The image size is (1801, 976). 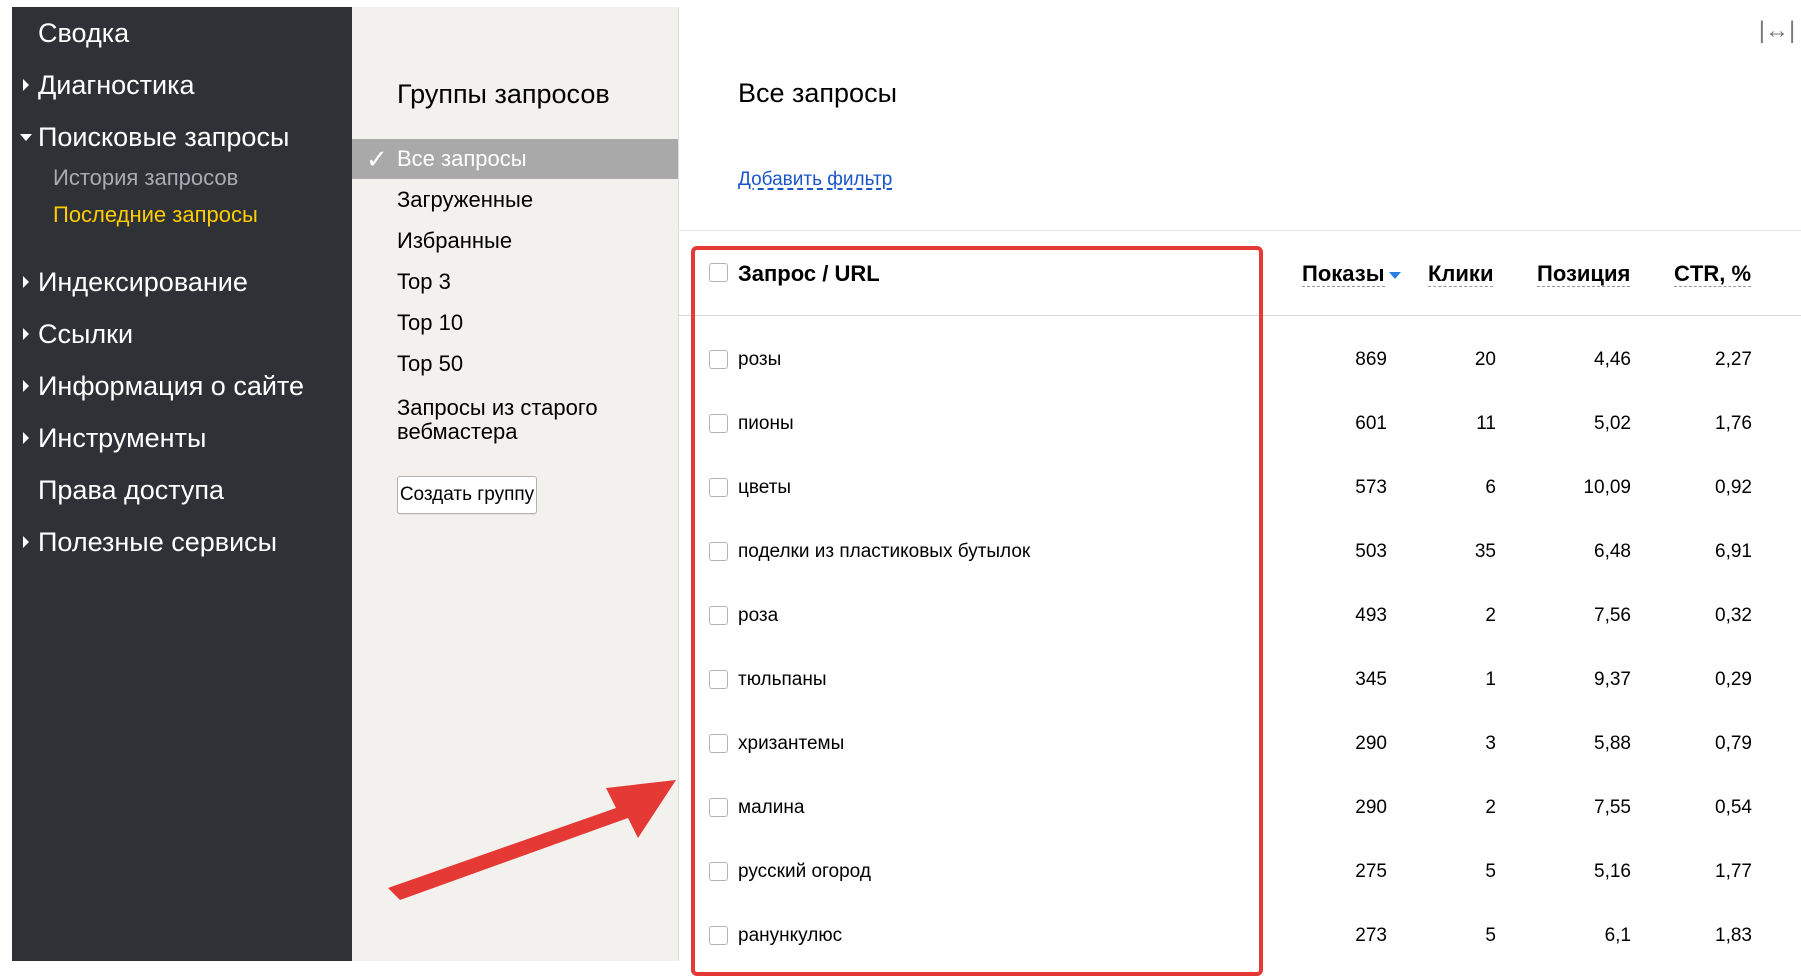 I want to click on subnav-item-query-history: История запросов, so click(x=145, y=178).